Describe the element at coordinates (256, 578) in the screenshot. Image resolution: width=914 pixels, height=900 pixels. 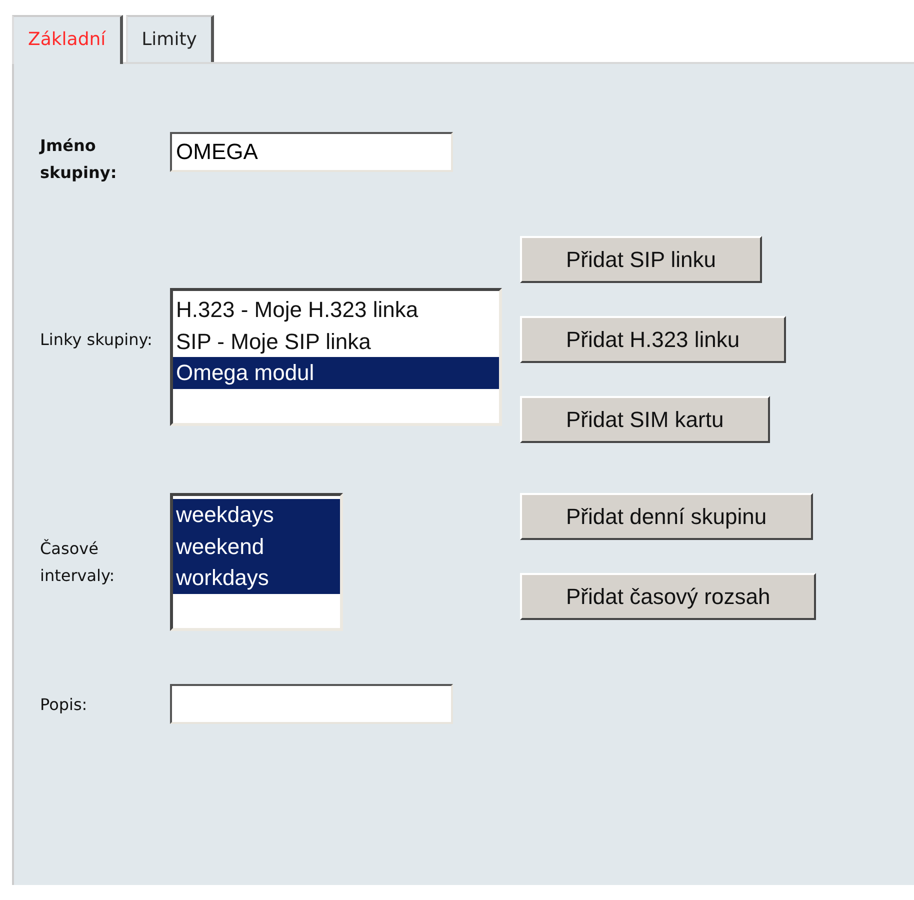
I see `list-option: workdays` at that location.